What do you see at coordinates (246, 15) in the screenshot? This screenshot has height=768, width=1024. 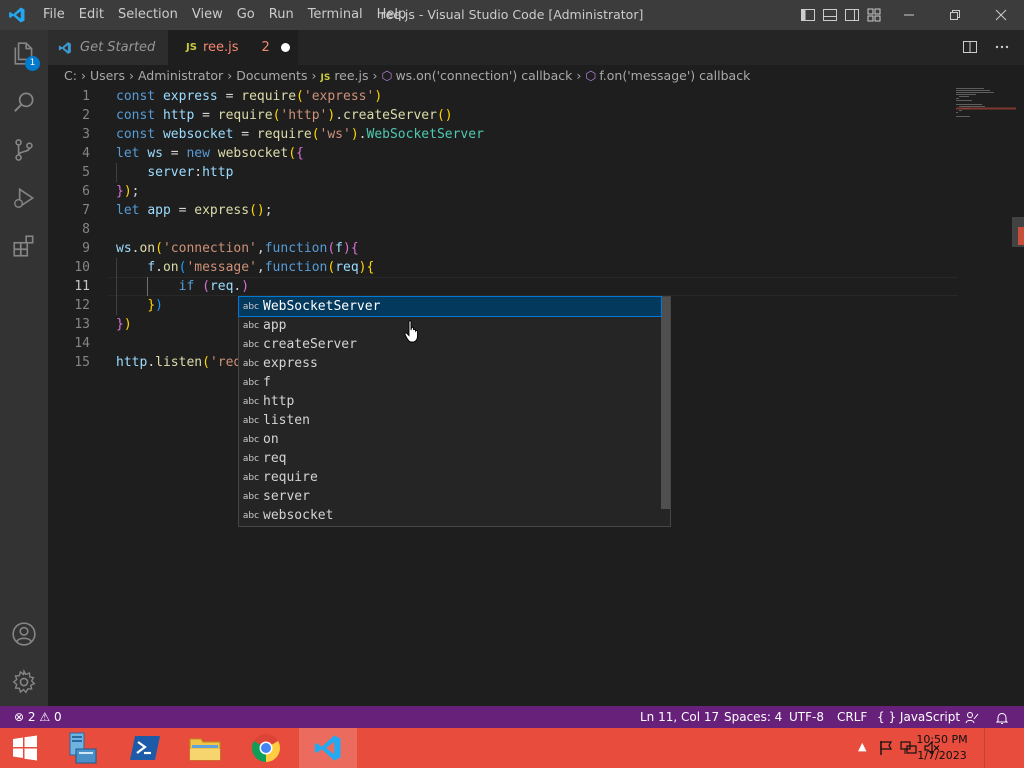 I see `menu-go: Go` at bounding box center [246, 15].